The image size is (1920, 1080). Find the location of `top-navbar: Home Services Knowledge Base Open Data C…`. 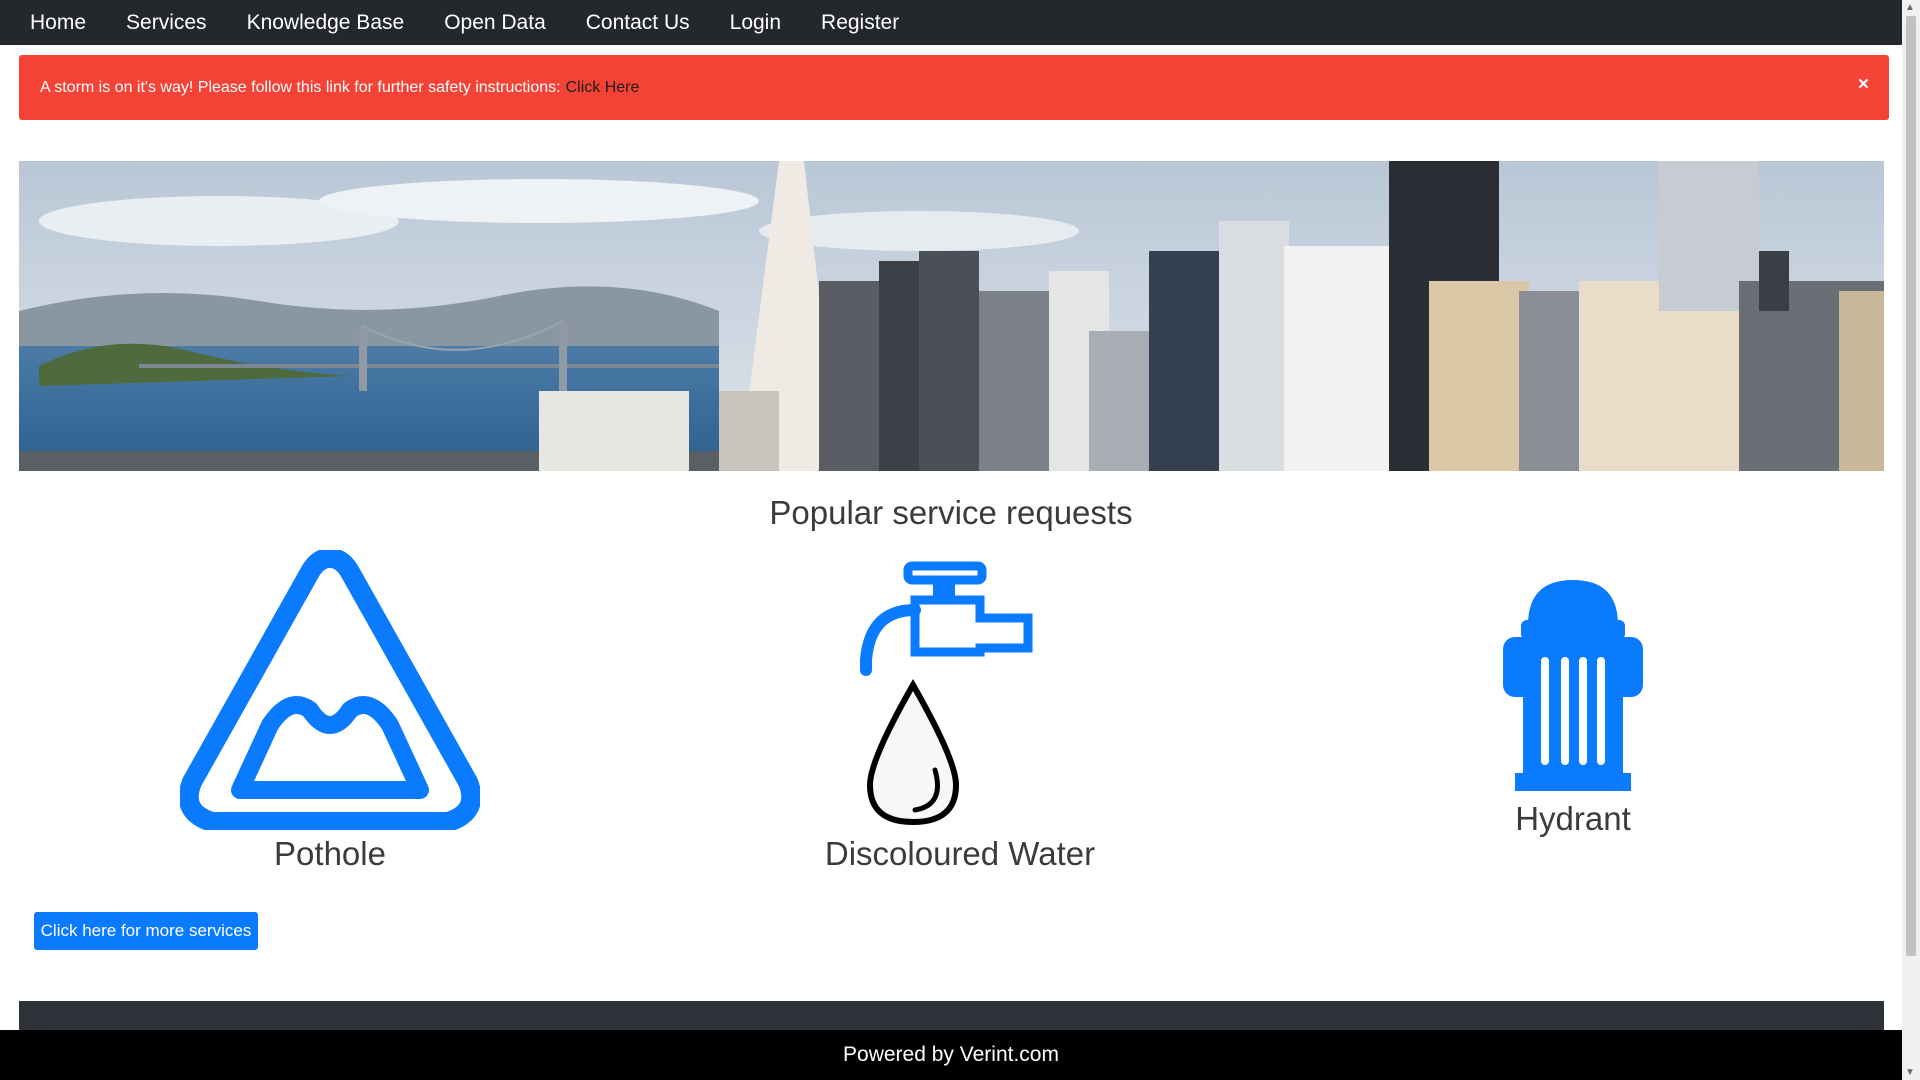

top-navbar: Home Services Knowledge Base Open Data C… is located at coordinates (951, 22).